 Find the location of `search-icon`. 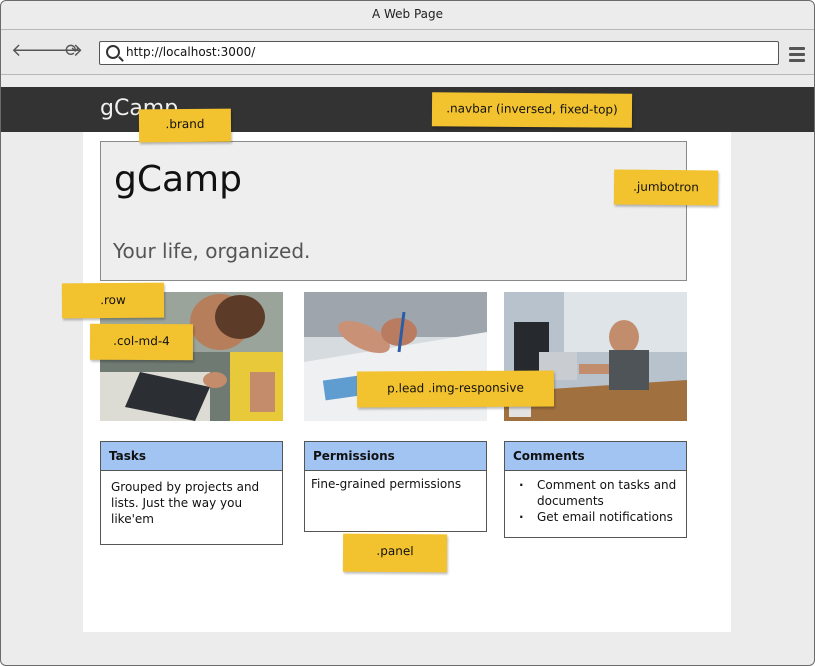

search-icon is located at coordinates (113, 52).